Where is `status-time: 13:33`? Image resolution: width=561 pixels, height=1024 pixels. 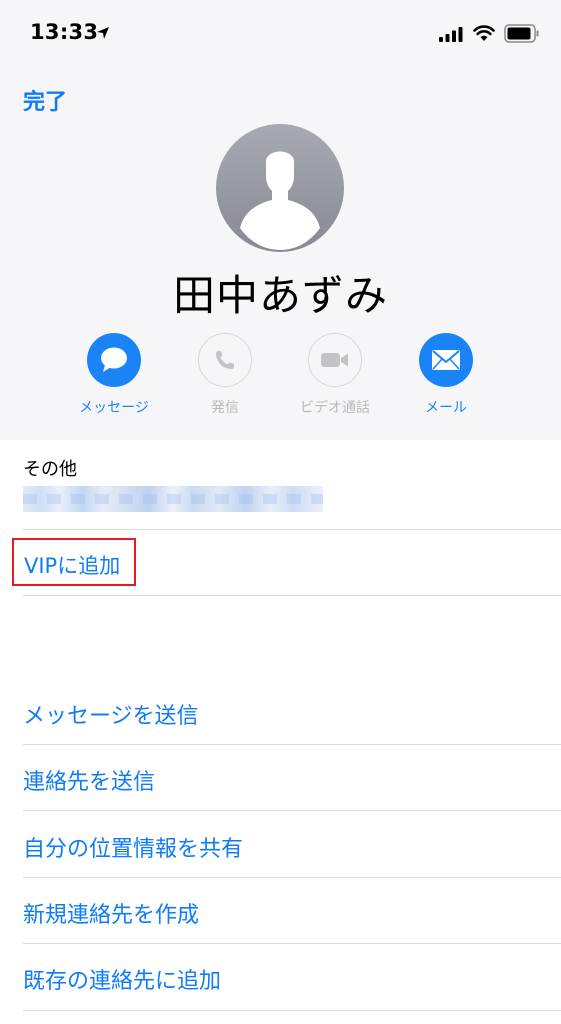
status-time: 13:33 is located at coordinates (64, 32).